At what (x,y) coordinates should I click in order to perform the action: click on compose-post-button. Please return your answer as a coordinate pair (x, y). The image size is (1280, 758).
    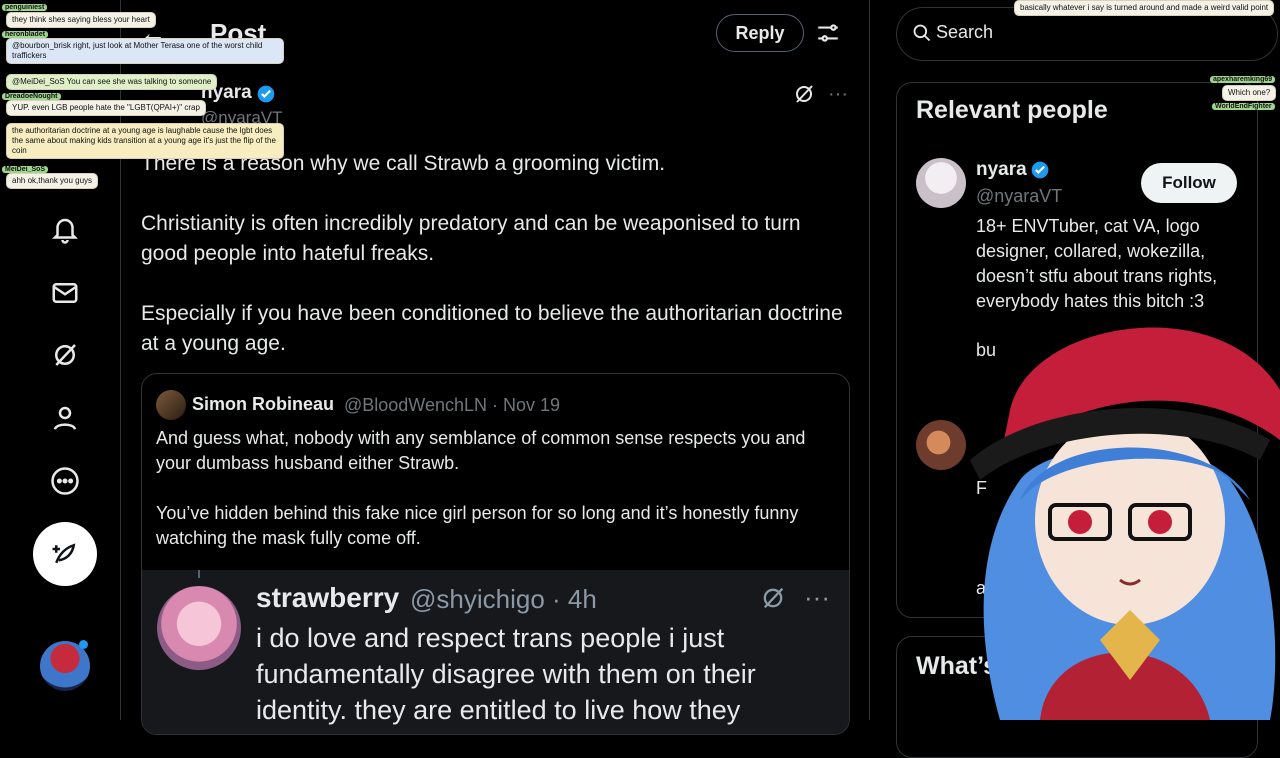
    Looking at the image, I should click on (65, 554).